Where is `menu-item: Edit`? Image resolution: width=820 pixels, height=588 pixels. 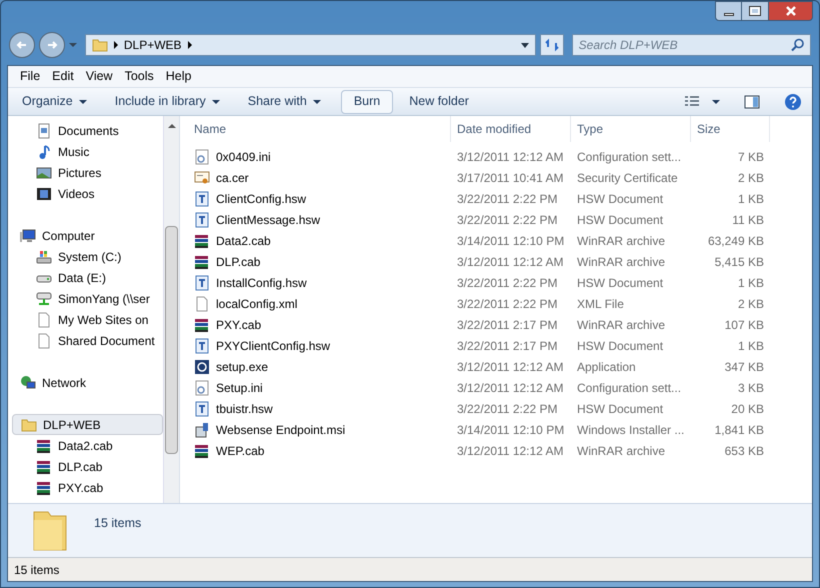
menu-item: Edit is located at coordinates (63, 76).